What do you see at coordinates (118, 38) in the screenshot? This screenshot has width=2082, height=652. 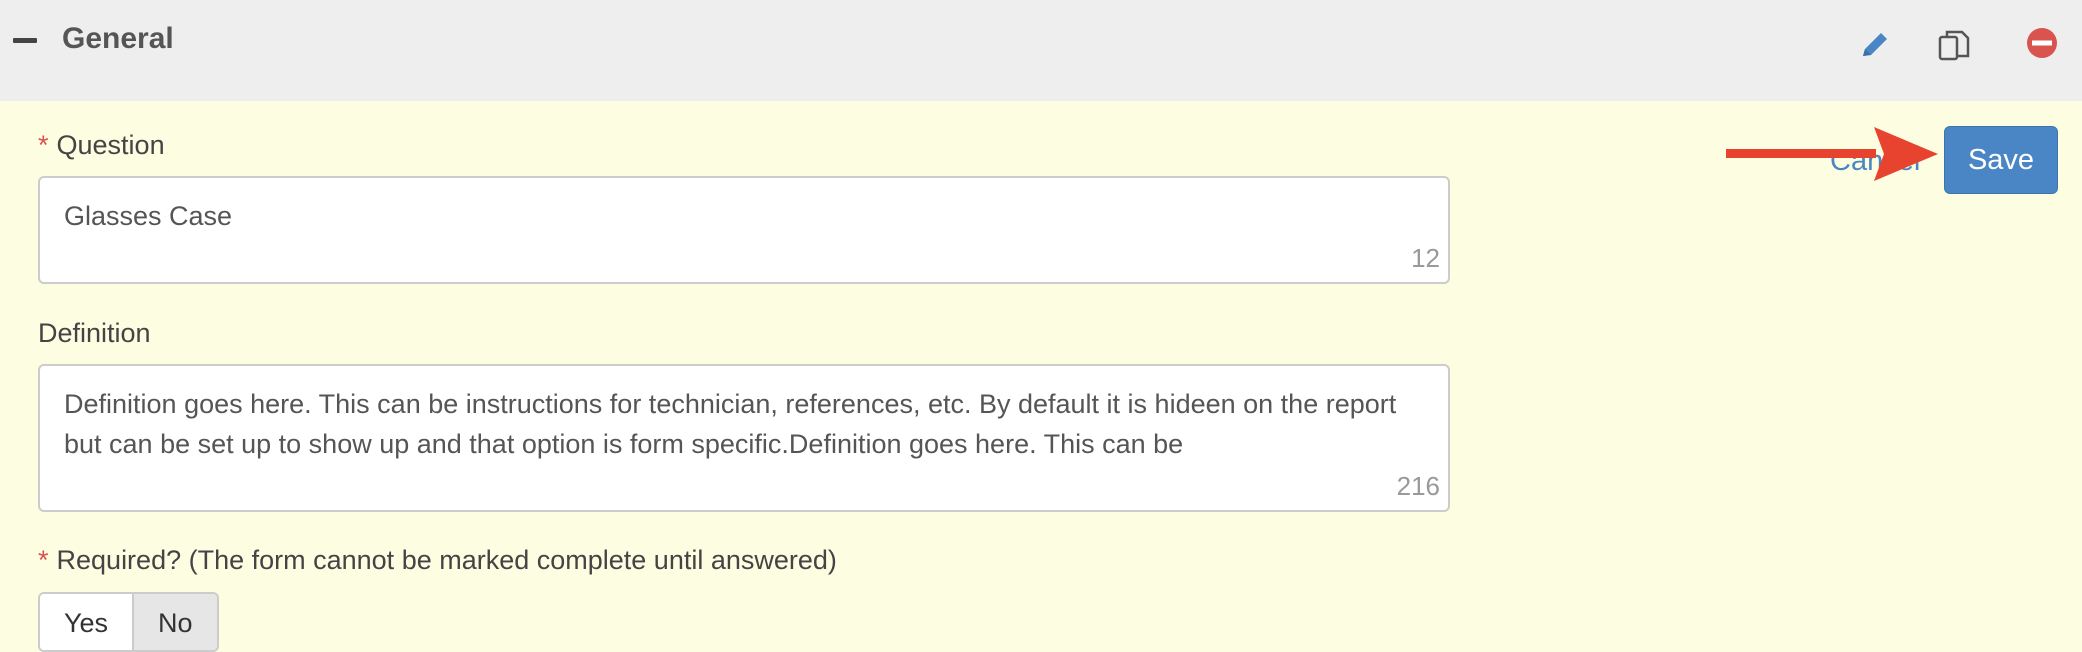 I see `section-title: General` at bounding box center [118, 38].